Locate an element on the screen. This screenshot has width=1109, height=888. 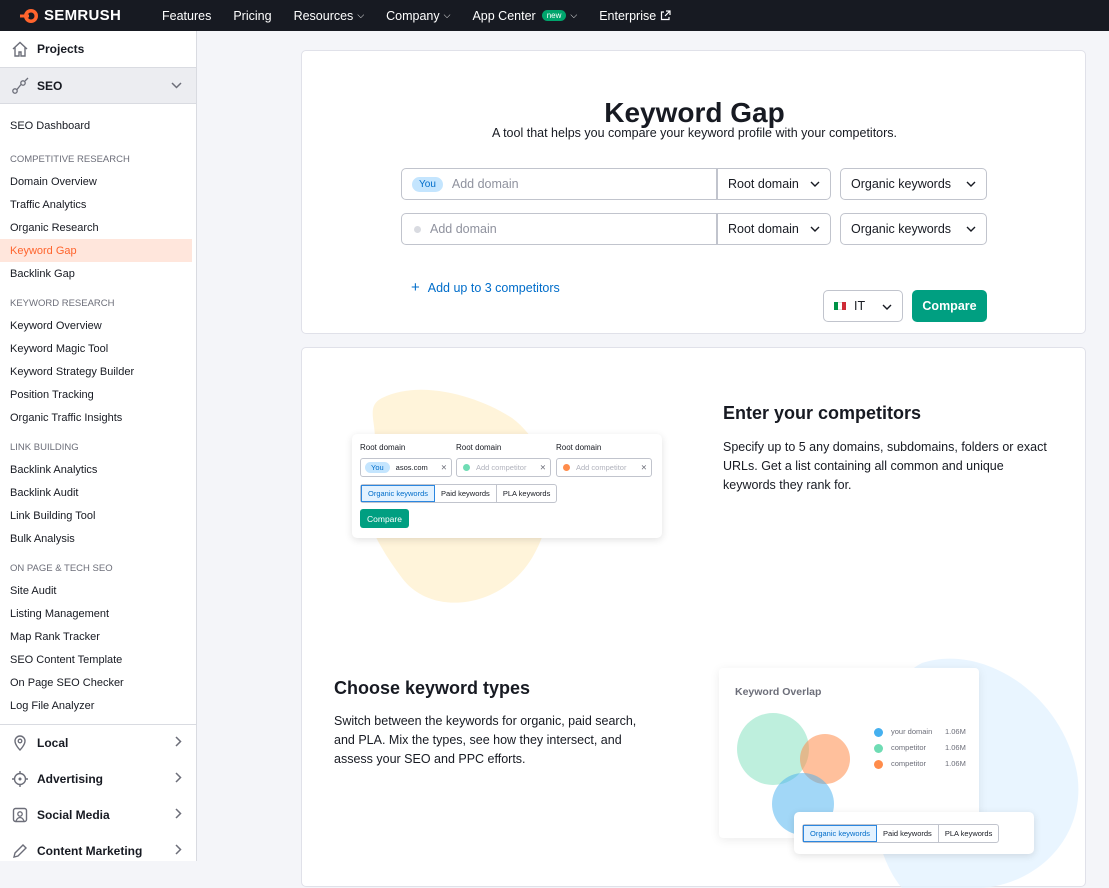
choose-keyword-types-title: Choose keyword types is located at coordinates (432, 688).